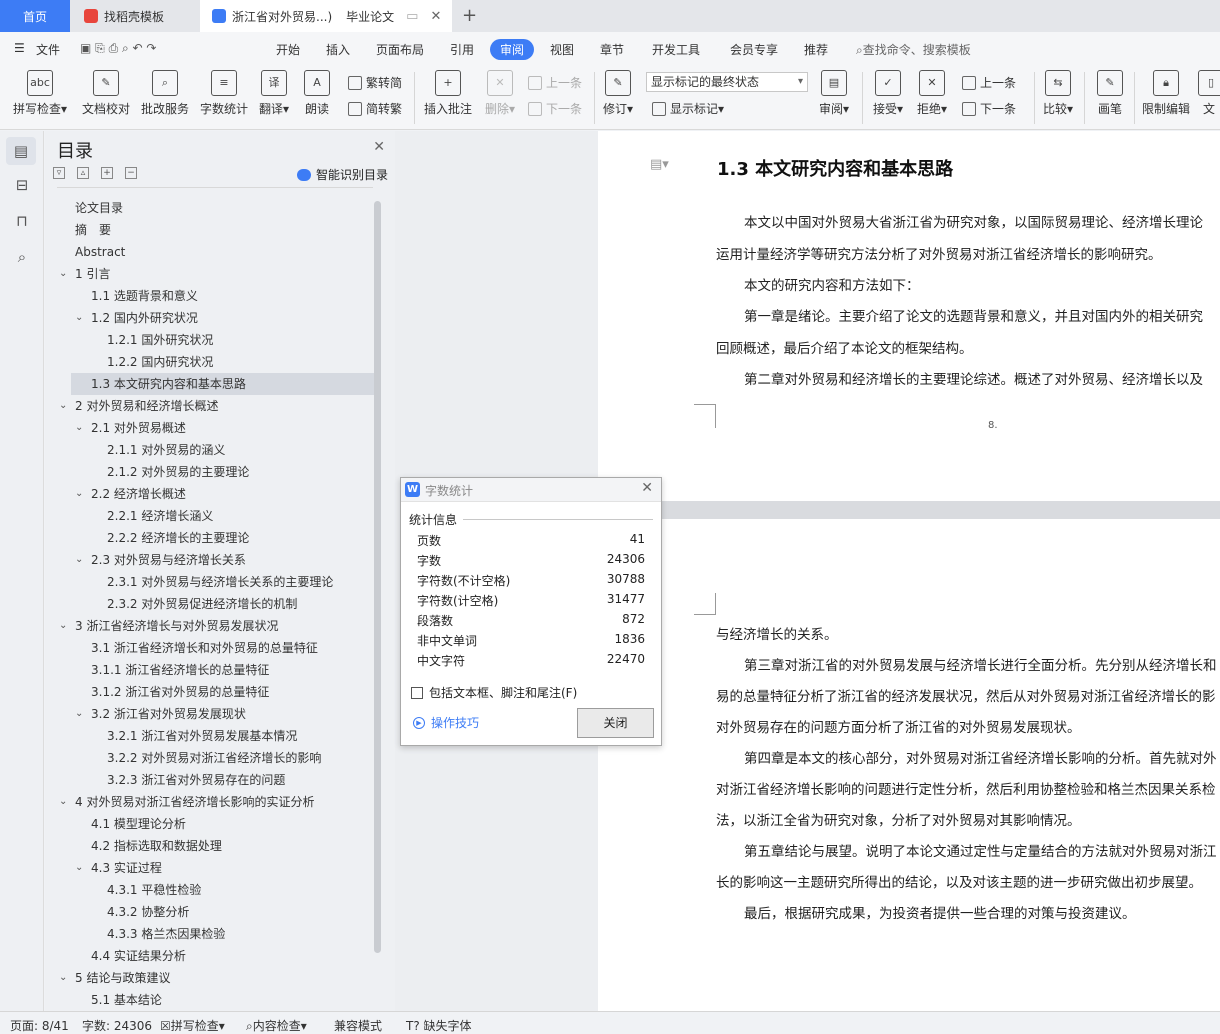 Image resolution: width=1220 pixels, height=1034 pixels. What do you see at coordinates (462, 49) in the screenshot?
I see `menu-reference: 引用` at bounding box center [462, 49].